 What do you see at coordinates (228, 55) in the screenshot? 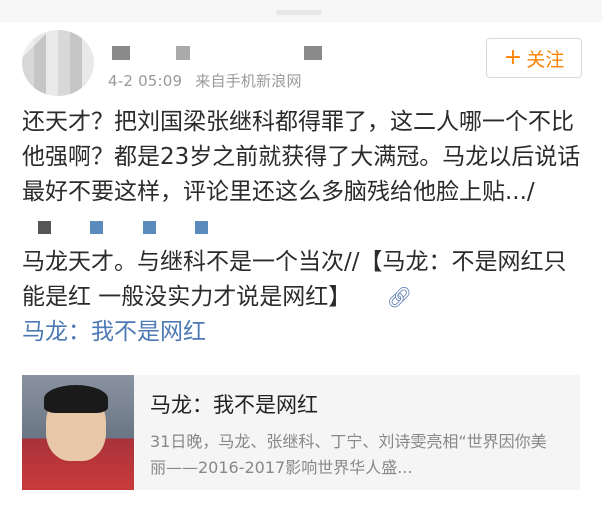
I see `username-redacted` at bounding box center [228, 55].